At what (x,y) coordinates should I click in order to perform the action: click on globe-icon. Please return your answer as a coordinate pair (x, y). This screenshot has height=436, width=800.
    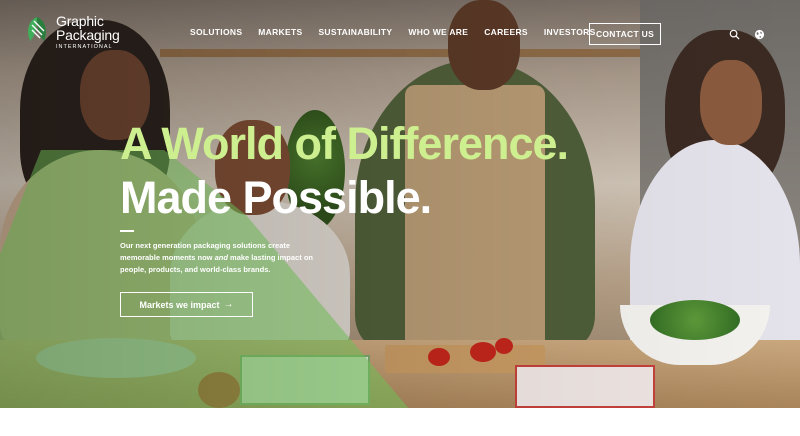
    Looking at the image, I should click on (759, 34).